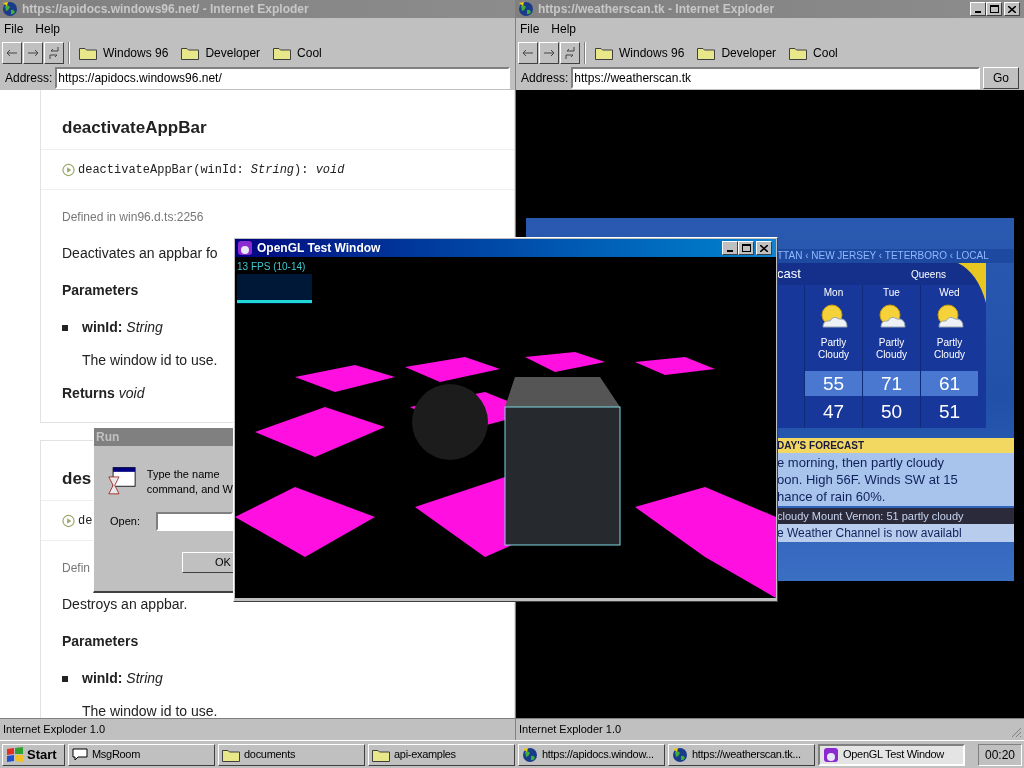  Describe the element at coordinates (949, 293) in the screenshot. I see `day-label: Wed` at that location.